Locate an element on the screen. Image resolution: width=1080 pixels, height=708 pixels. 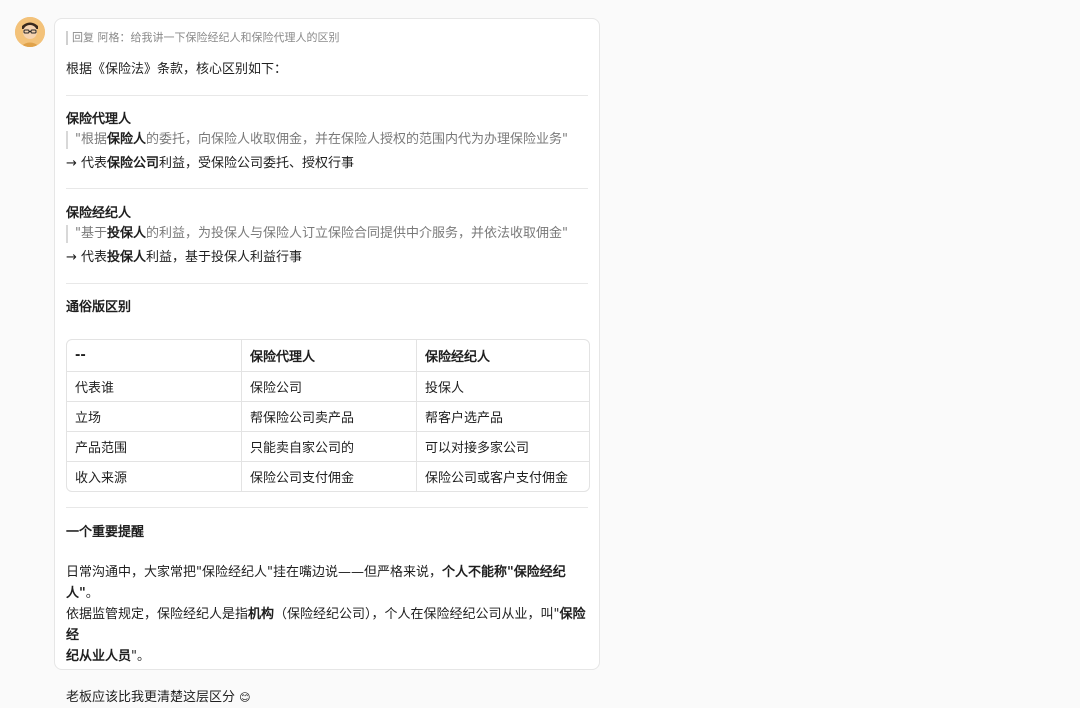
table-row: 产品范围 只能卖自家公司的 可以对接多家公司 is located at coordinates (328, 447).